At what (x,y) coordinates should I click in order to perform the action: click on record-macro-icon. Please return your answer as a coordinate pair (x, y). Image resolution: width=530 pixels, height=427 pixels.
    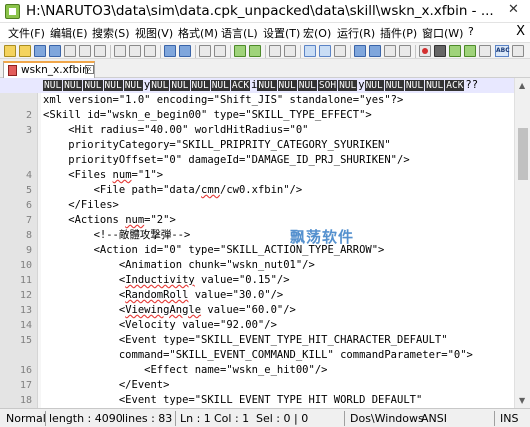
    Looking at the image, I should click on (425, 51).